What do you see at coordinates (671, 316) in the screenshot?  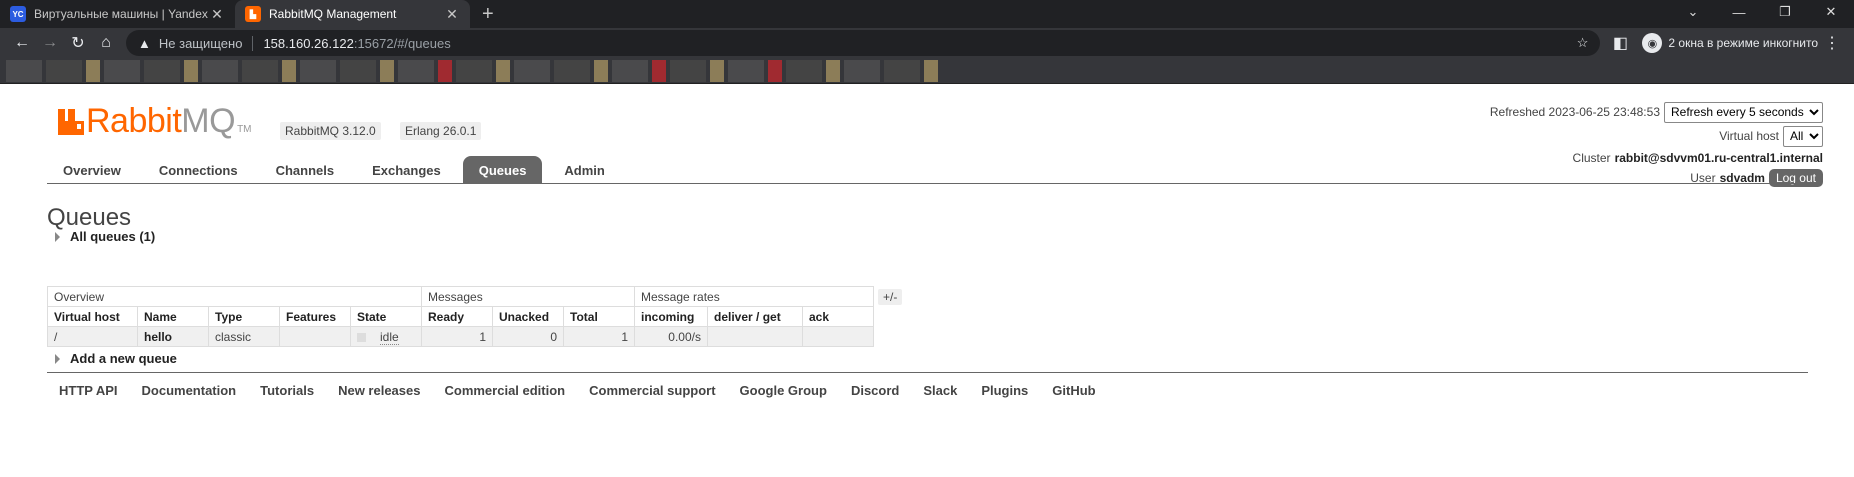 I see `col-incoming: incoming` at bounding box center [671, 316].